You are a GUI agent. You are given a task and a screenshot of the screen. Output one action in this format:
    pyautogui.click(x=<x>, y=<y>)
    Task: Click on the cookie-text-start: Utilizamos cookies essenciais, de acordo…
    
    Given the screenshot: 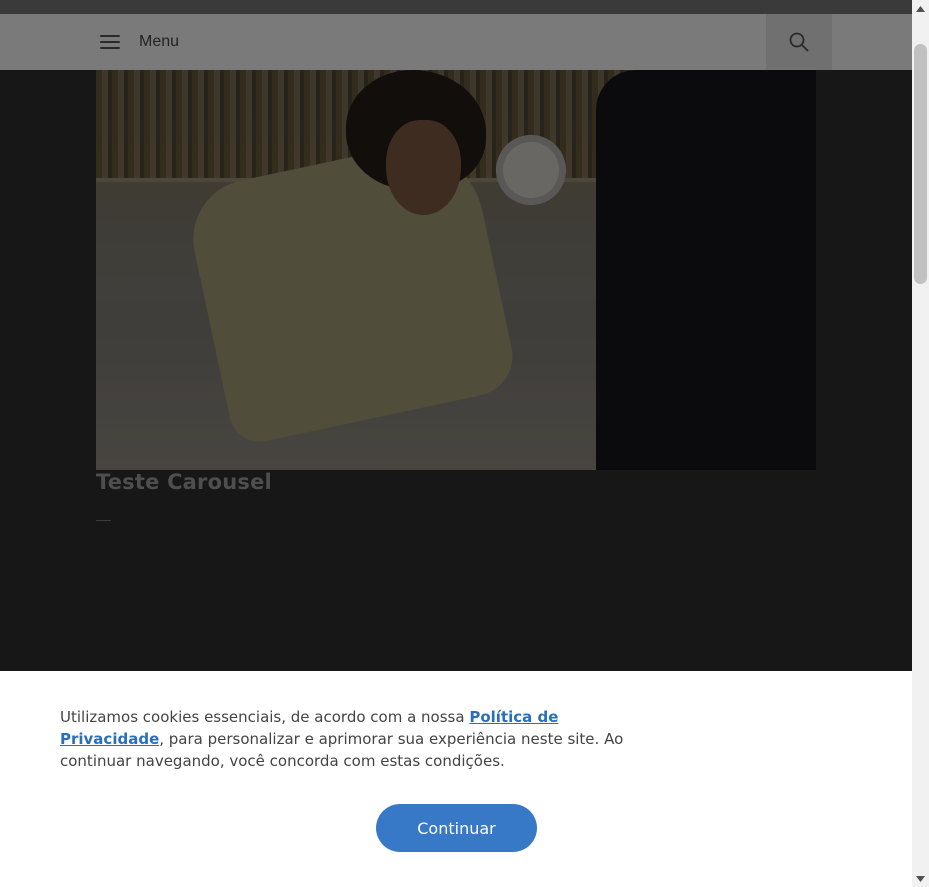 What is the action you would take?
    pyautogui.click(x=265, y=717)
    